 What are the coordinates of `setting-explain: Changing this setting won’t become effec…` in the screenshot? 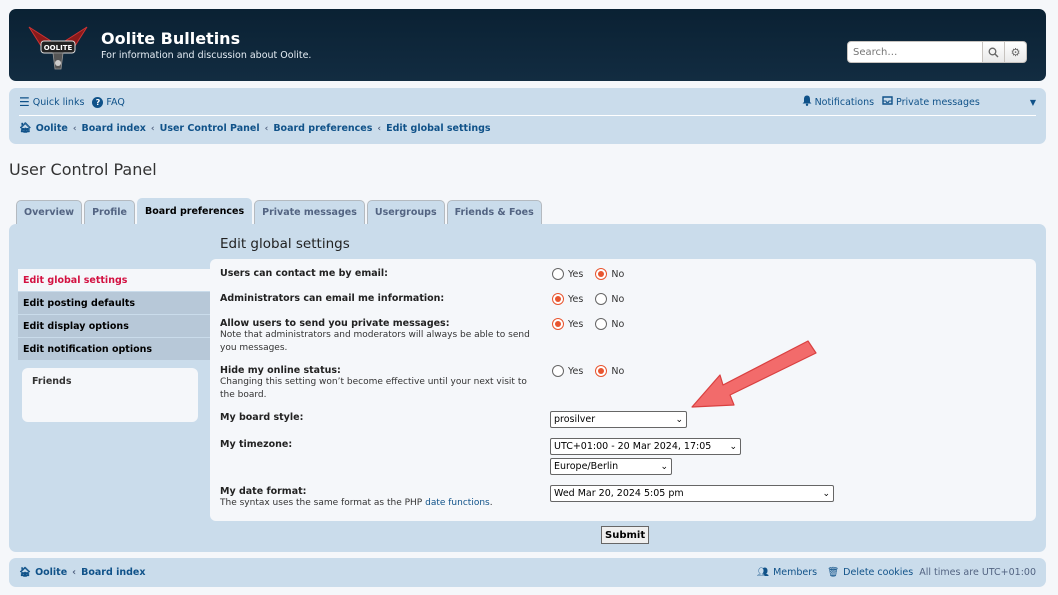 It's located at (373, 388).